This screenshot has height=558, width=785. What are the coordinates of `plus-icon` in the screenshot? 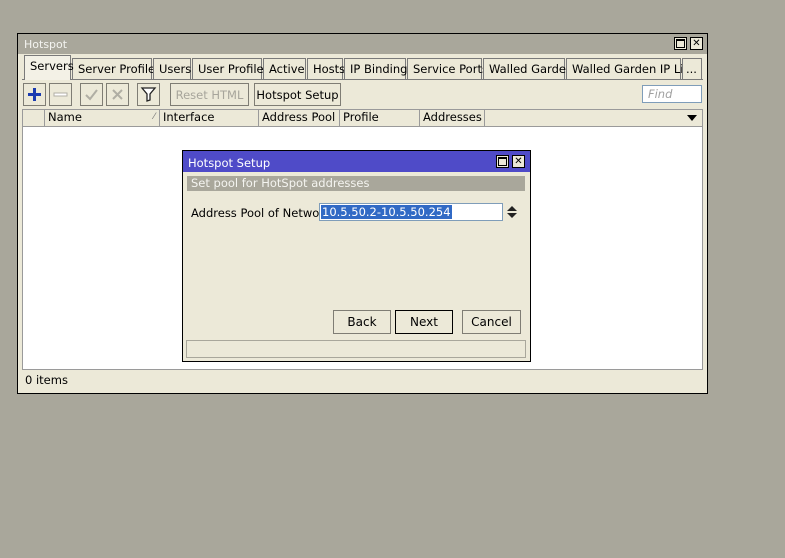 It's located at (34, 94).